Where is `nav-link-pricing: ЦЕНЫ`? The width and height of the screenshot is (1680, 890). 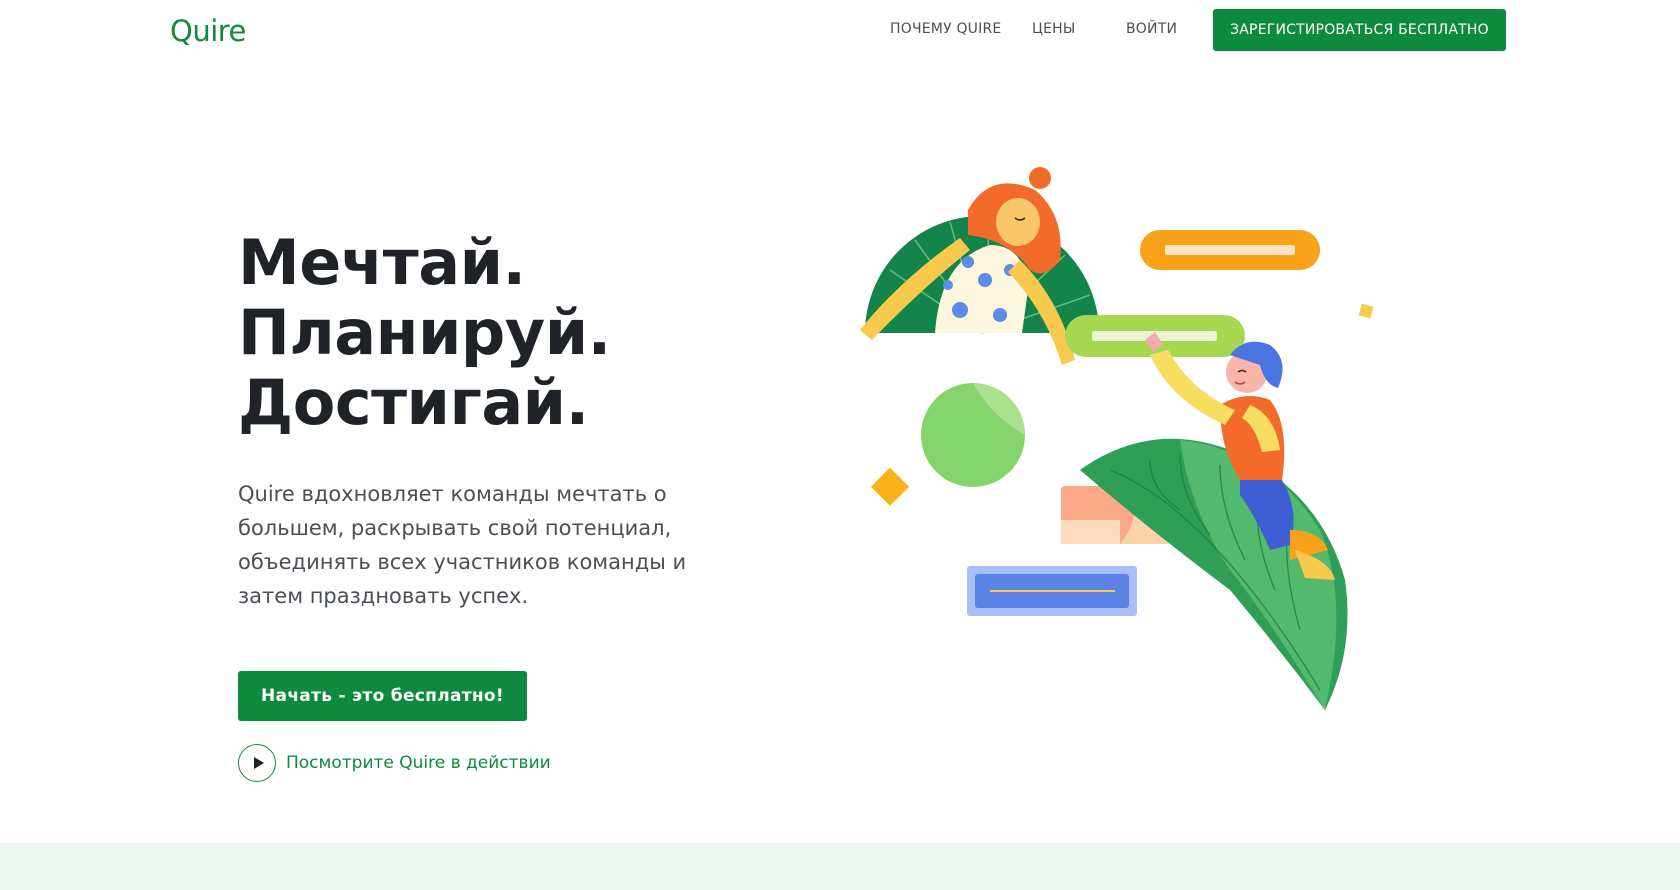
nav-link-pricing: ЦЕНЫ is located at coordinates (1053, 29).